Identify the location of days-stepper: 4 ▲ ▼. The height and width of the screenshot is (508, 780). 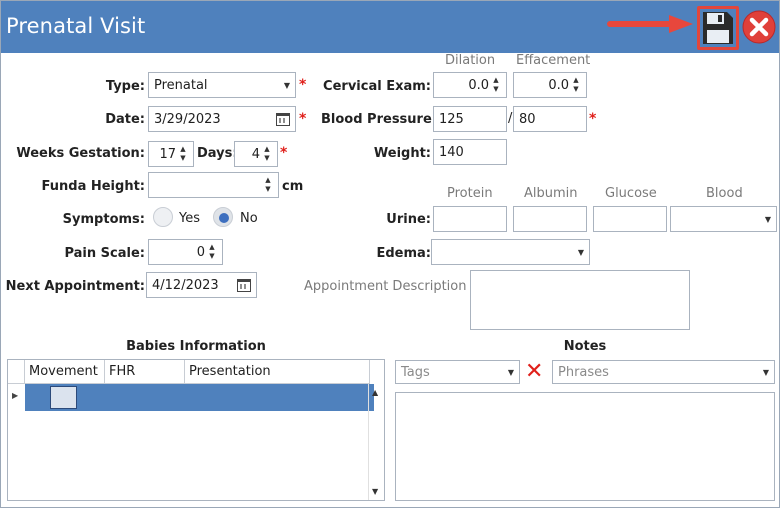
(256, 154).